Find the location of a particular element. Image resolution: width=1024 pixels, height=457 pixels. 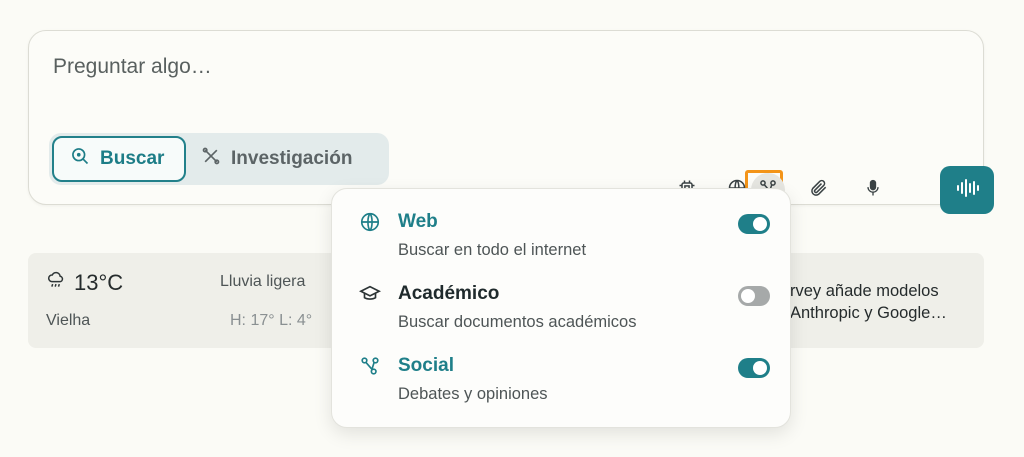

weather-condition: Lluvia ligera is located at coordinates (263, 281).